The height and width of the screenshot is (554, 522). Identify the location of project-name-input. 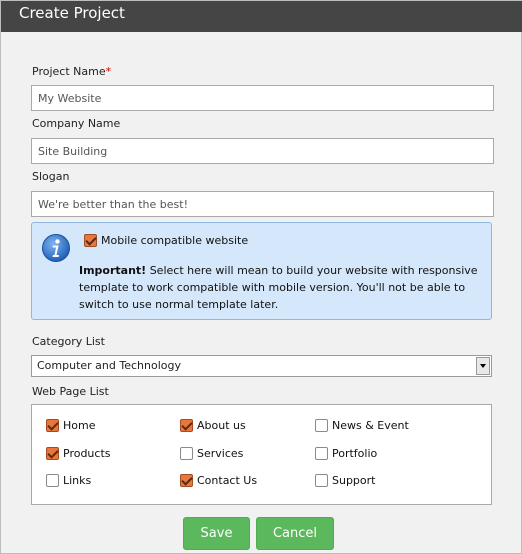
(262, 98).